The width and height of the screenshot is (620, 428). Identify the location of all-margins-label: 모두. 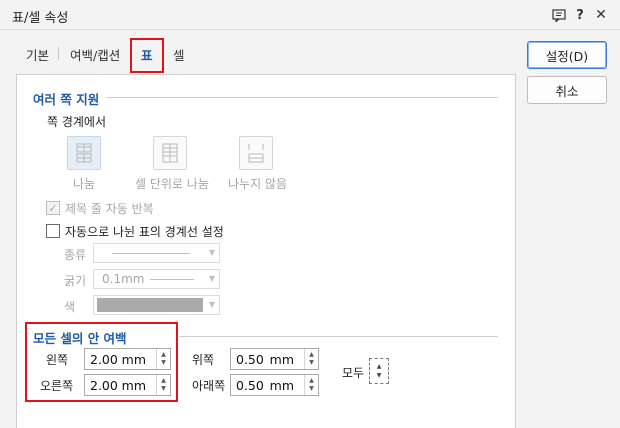
(353, 373).